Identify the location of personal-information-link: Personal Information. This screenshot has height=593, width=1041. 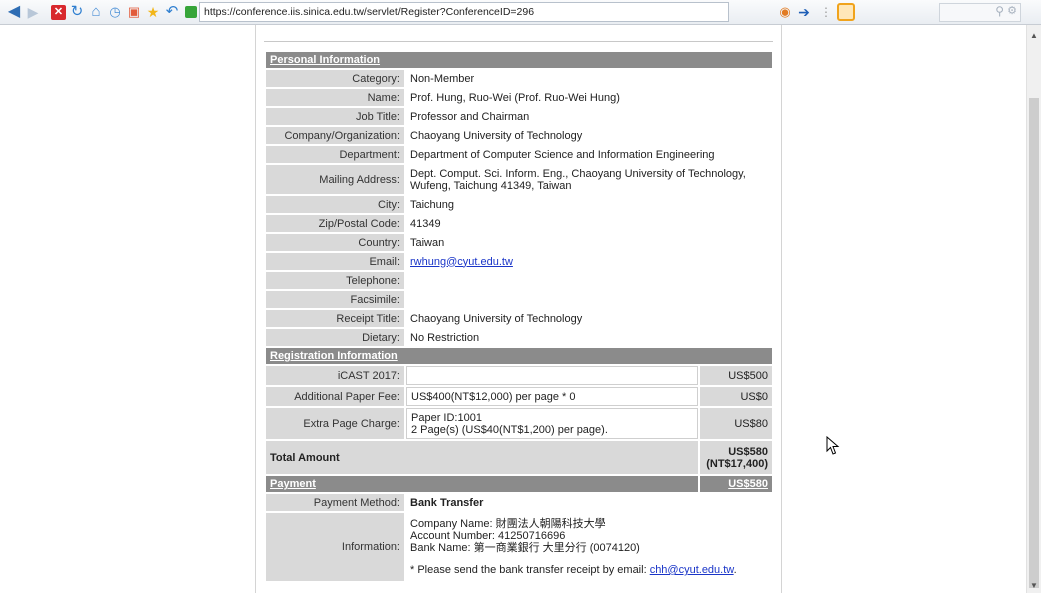
(325, 60).